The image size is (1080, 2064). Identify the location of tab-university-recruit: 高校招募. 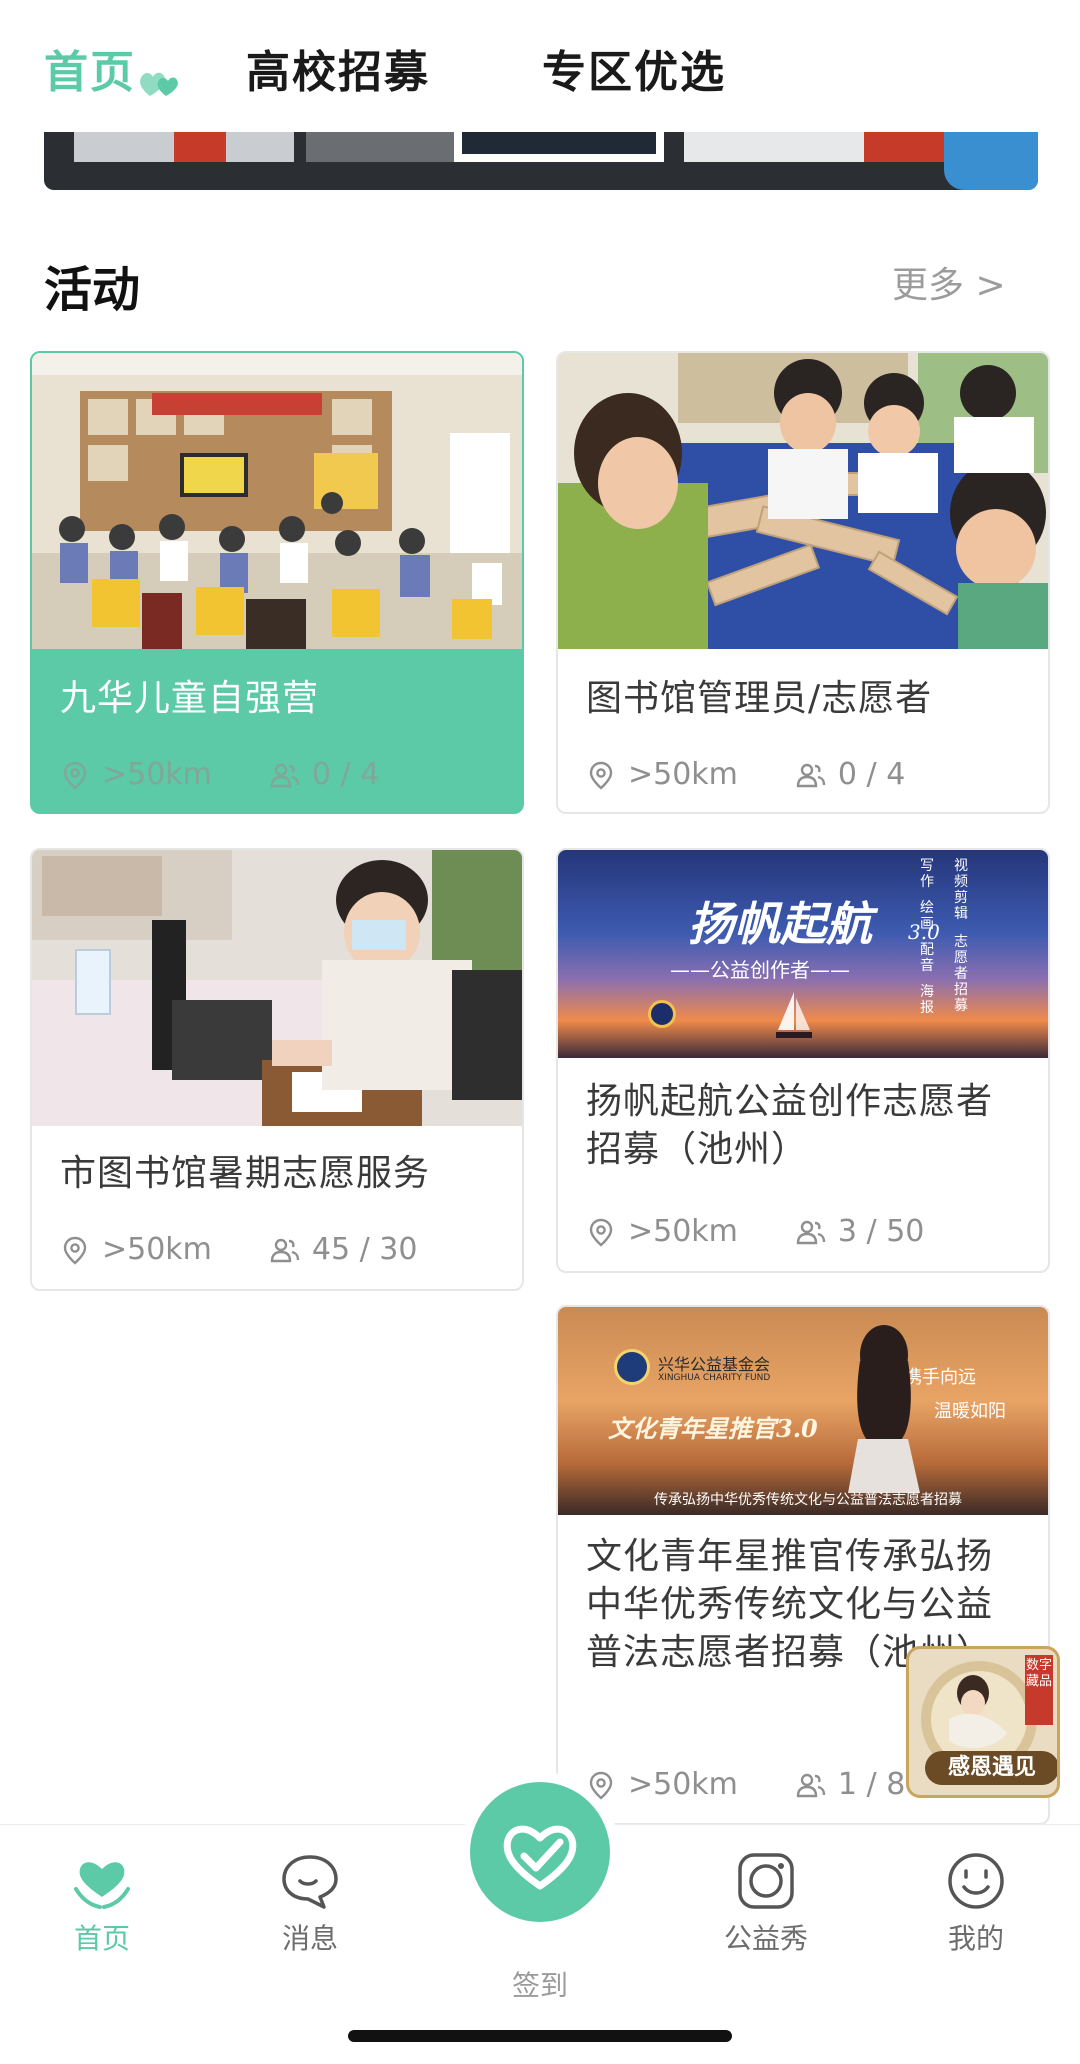
(338, 68).